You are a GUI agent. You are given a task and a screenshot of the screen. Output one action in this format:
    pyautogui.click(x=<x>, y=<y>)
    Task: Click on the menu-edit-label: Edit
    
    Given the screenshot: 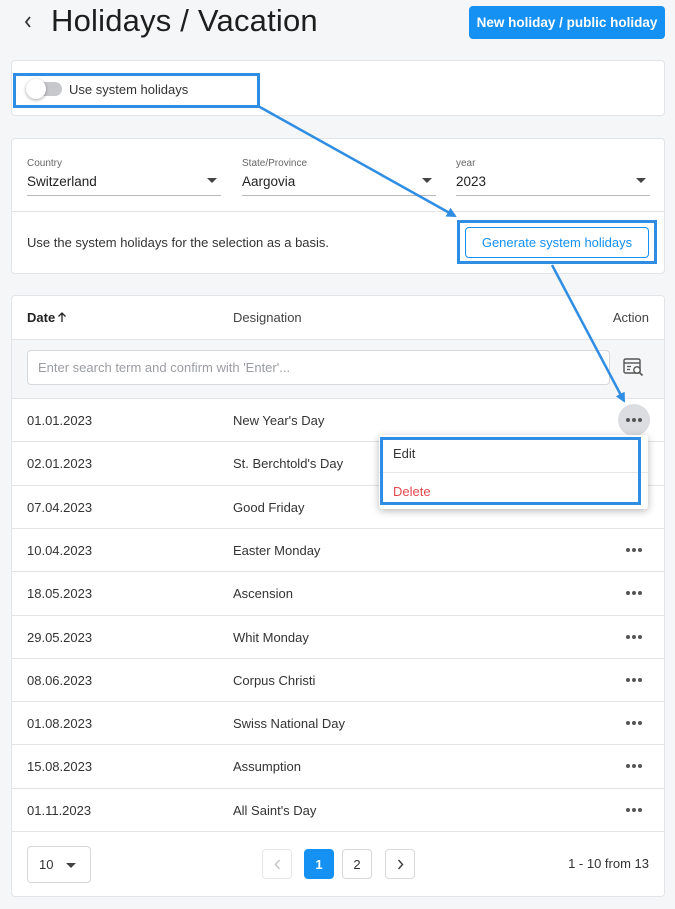 What is the action you would take?
    pyautogui.click(x=404, y=453)
    